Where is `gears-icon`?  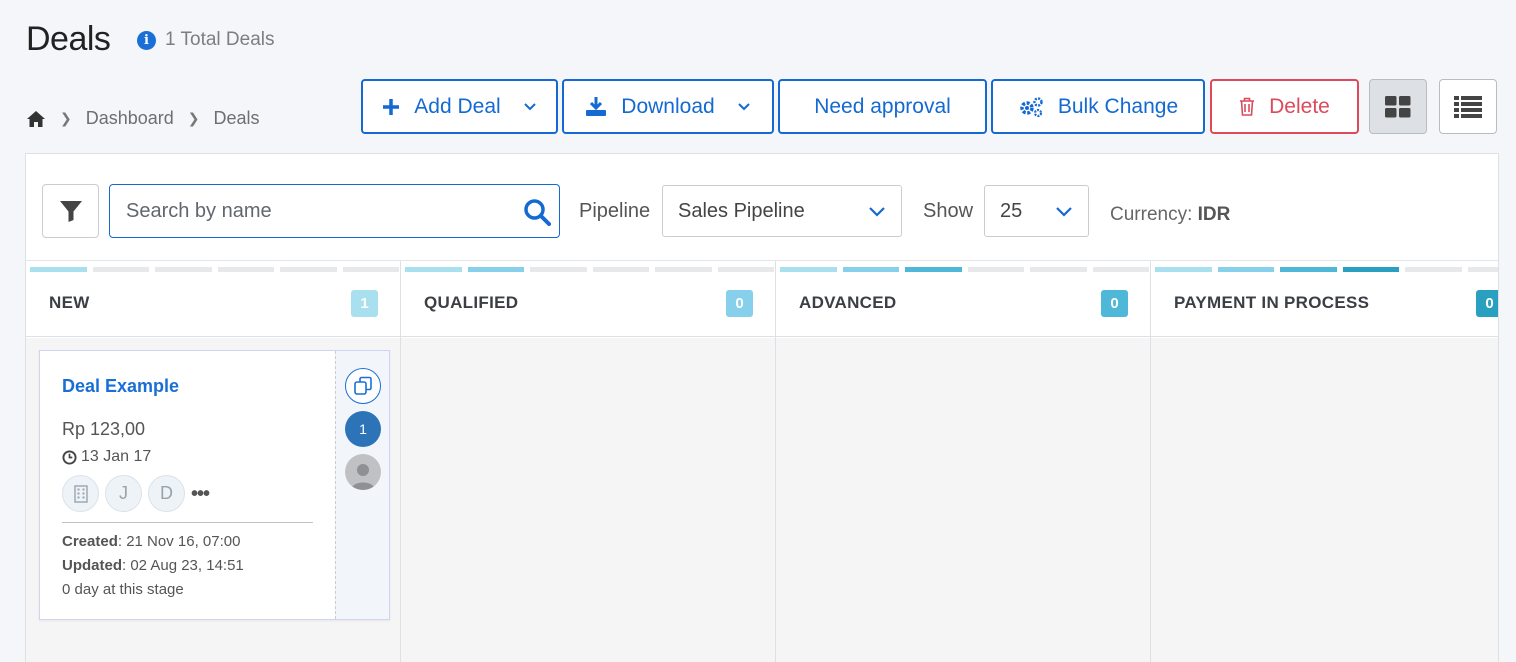
gears-icon is located at coordinates (1031, 106).